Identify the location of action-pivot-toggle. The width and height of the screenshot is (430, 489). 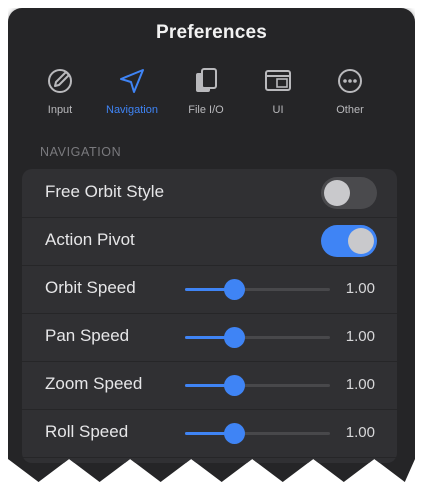
(349, 241).